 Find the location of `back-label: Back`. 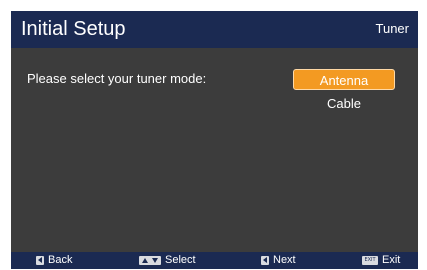

back-label: Back is located at coordinates (60, 260).